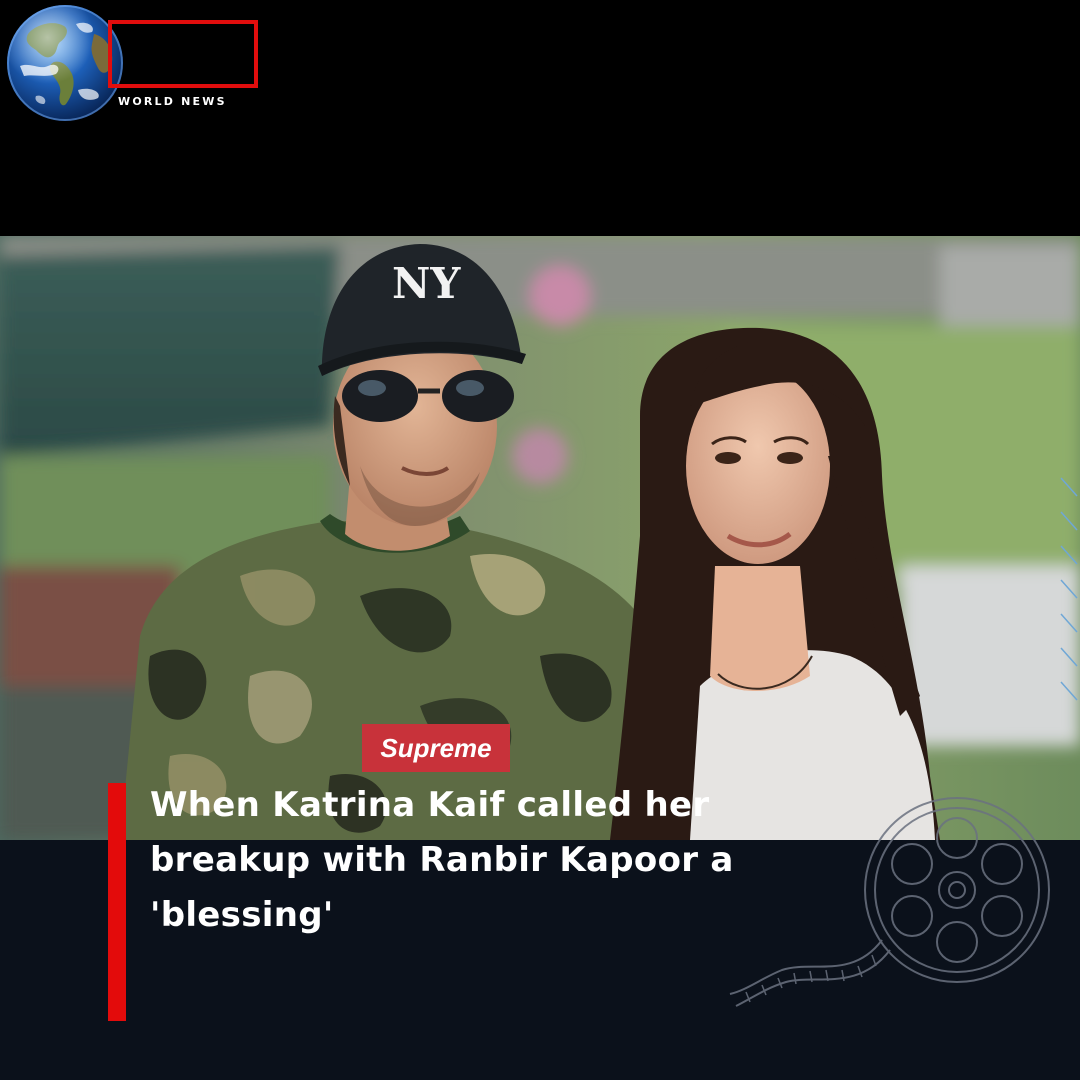 The height and width of the screenshot is (1080, 1080). Describe the element at coordinates (426, 283) in the screenshot. I see `cap-logo: NY` at that location.